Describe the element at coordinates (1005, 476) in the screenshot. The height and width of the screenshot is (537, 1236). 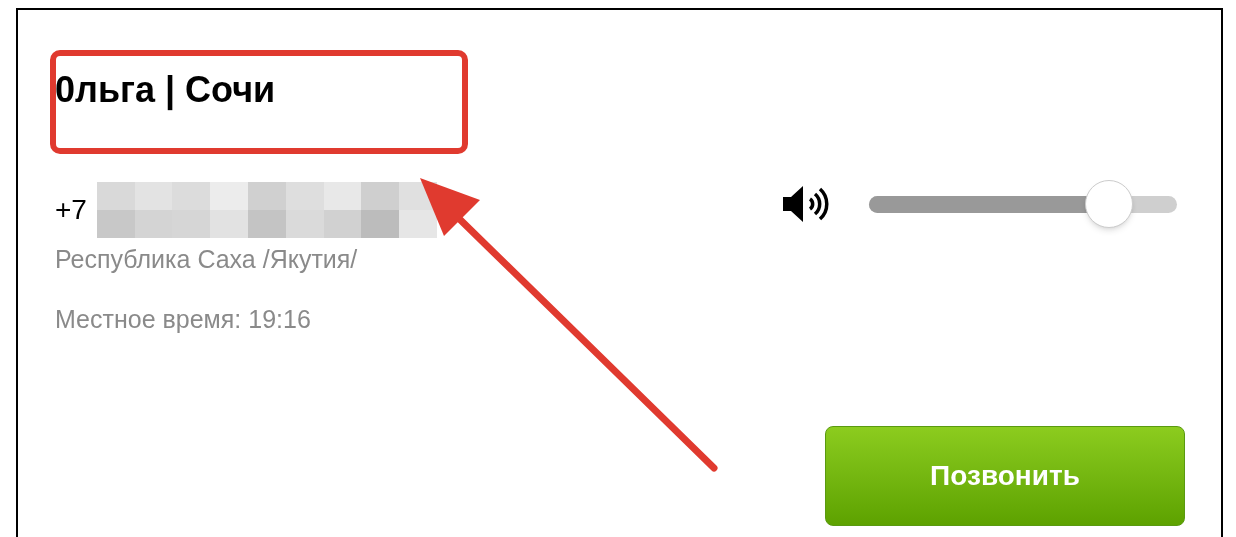
I see `call-button: Позвонить` at that location.